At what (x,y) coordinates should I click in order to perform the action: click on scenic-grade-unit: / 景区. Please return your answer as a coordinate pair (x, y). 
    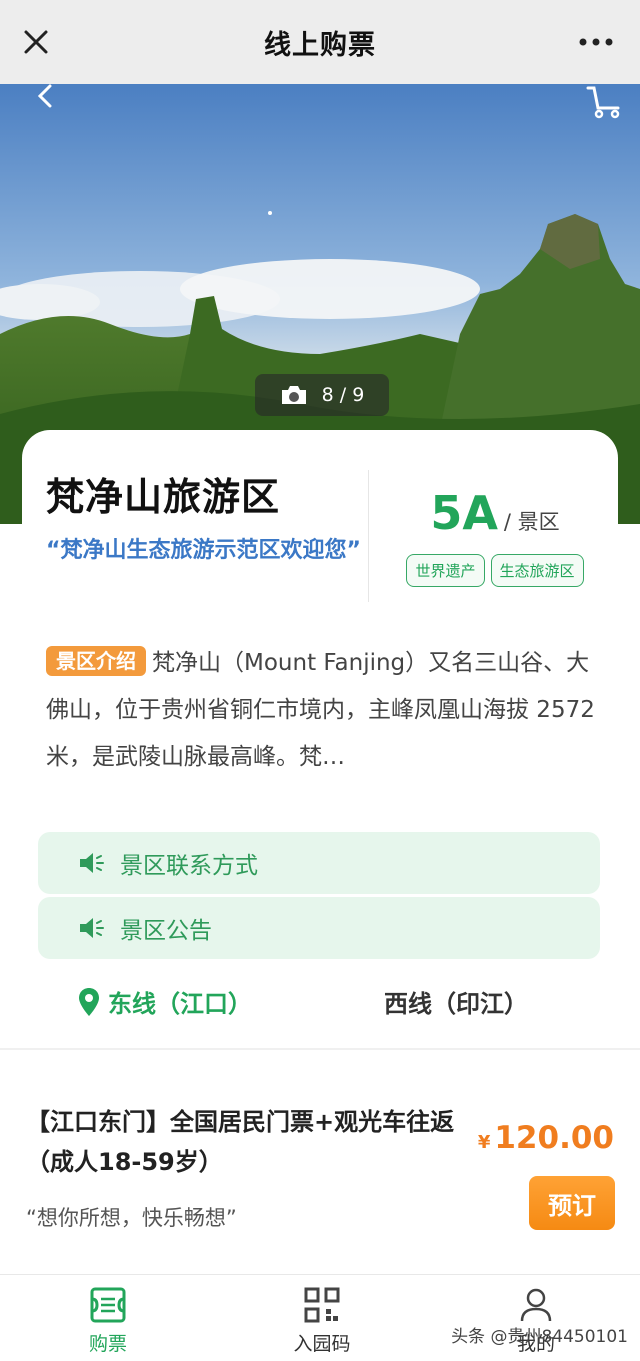
    Looking at the image, I should click on (531, 522).